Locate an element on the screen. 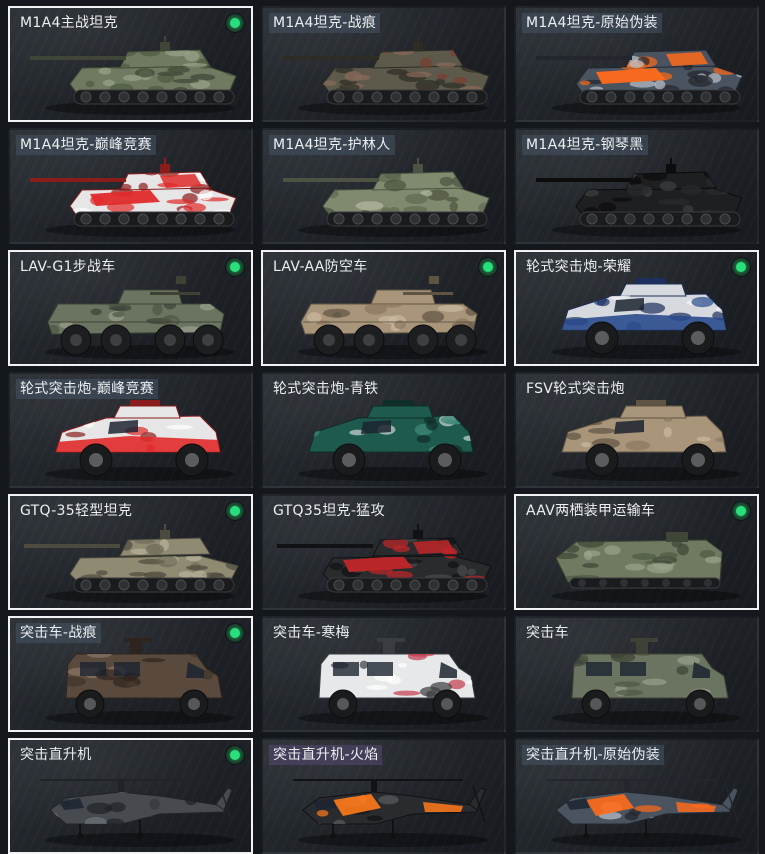  vehicle-card: LAV-G1步战车 is located at coordinates (130, 308).